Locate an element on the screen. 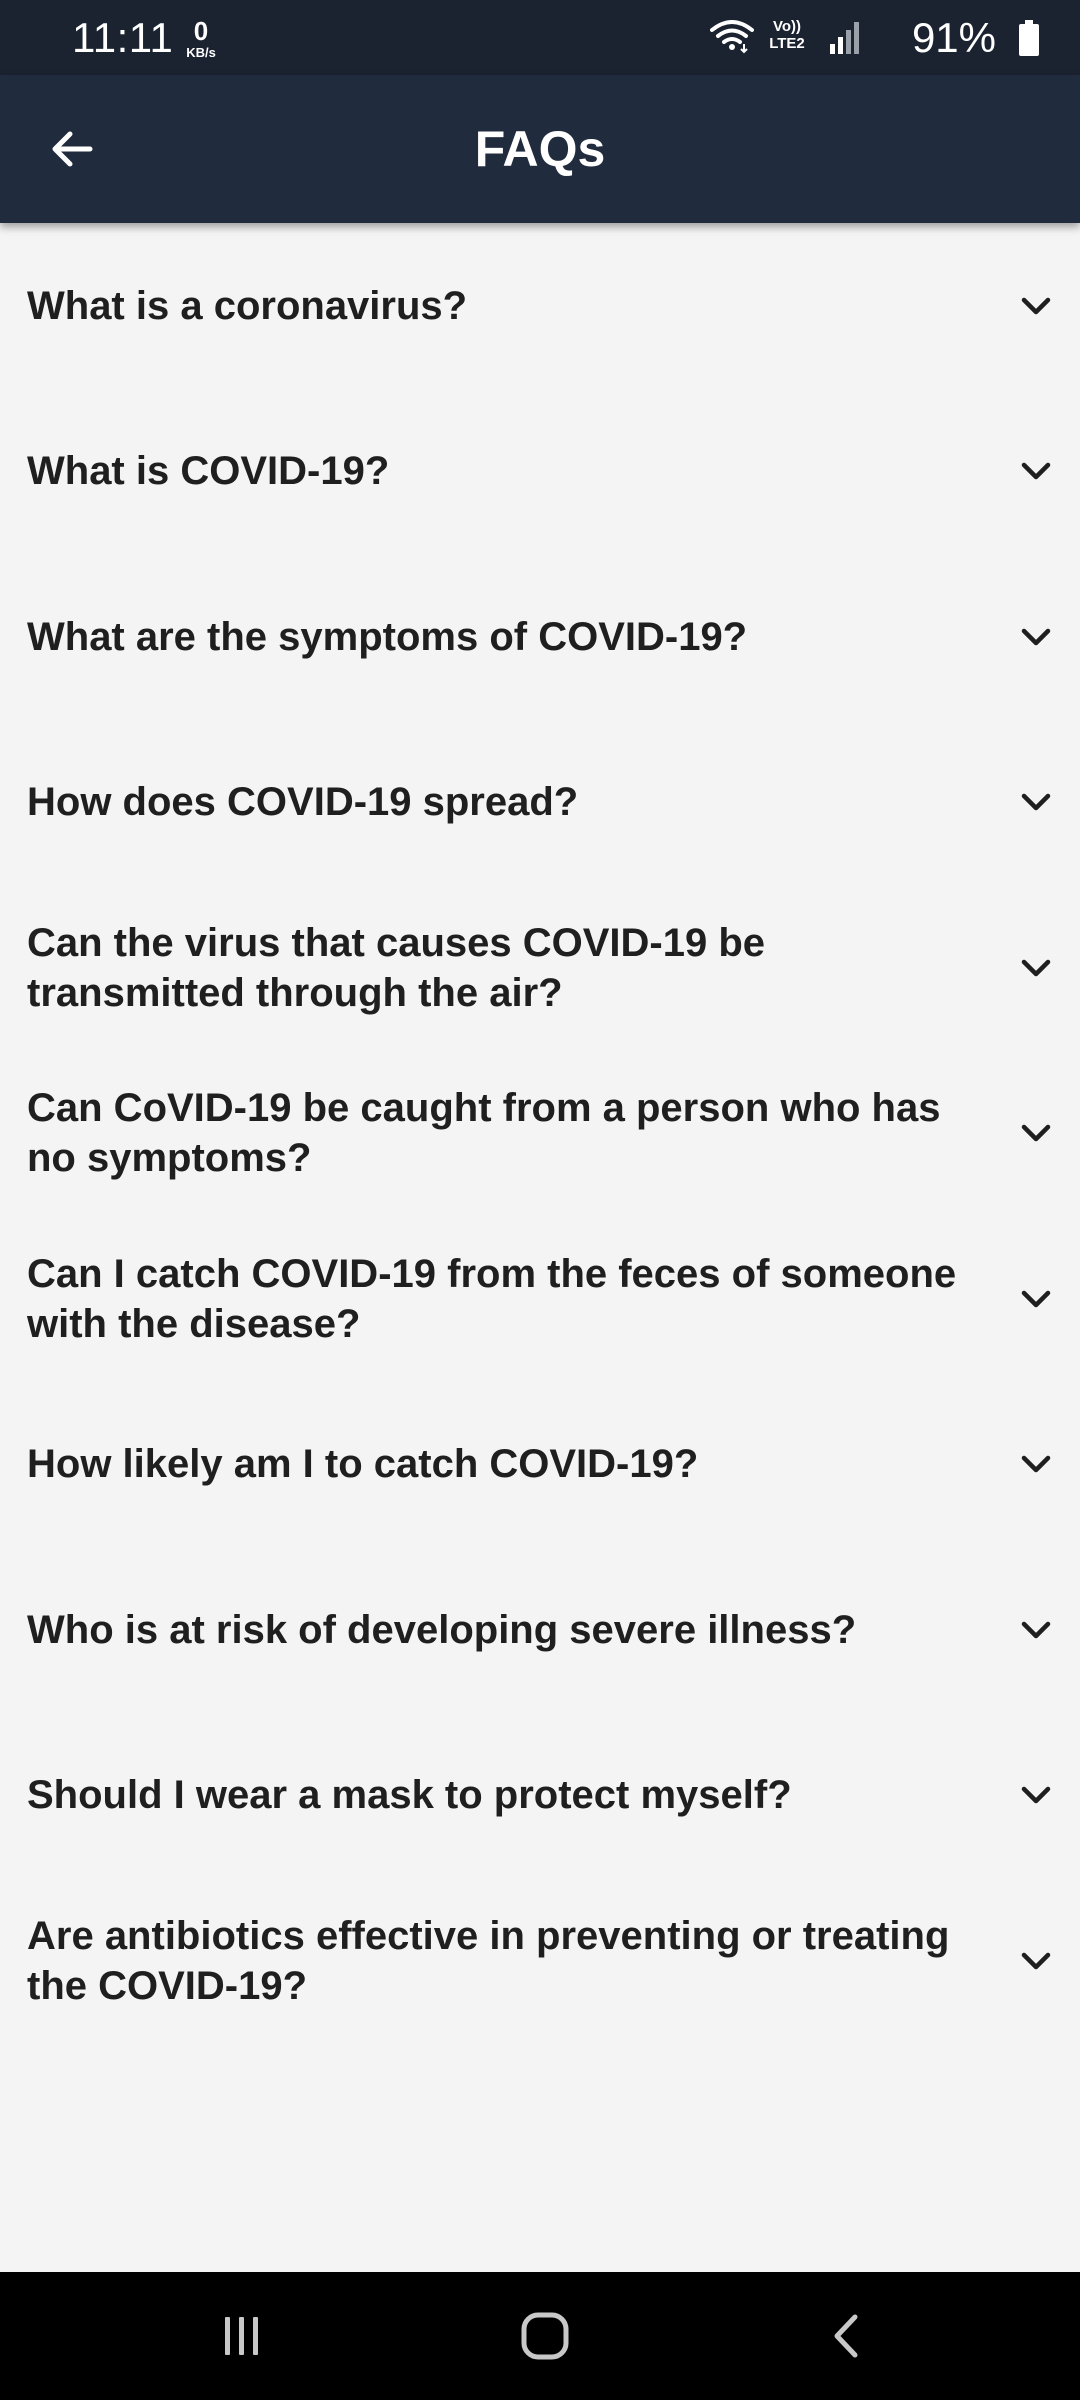 The height and width of the screenshot is (2400, 1080). wifi-icon is located at coordinates (732, 37).